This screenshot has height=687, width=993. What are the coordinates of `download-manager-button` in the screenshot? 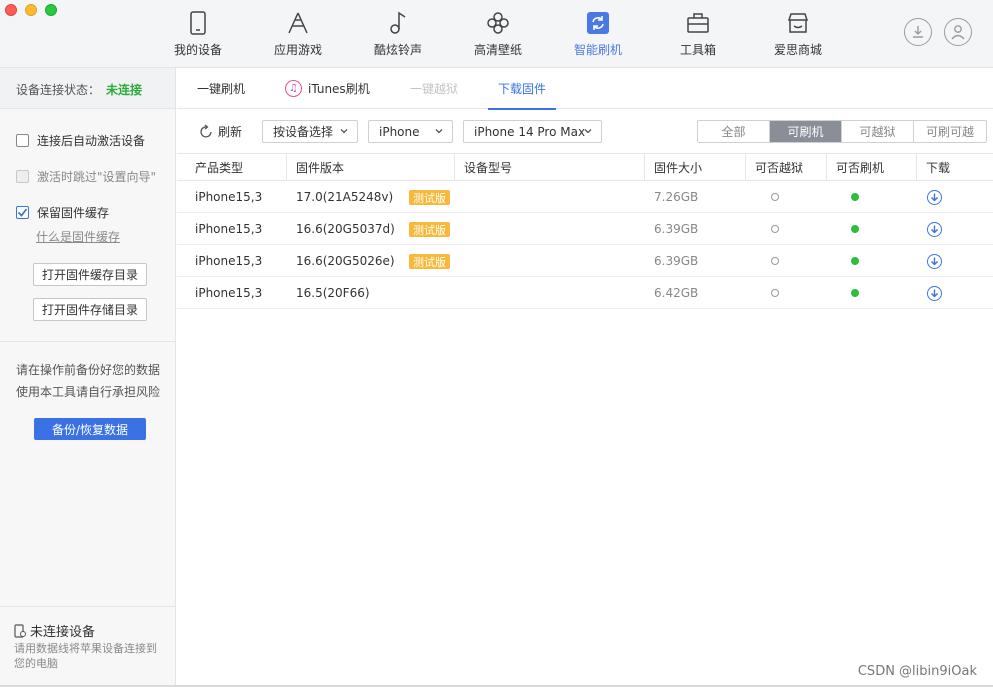 It's located at (918, 32).